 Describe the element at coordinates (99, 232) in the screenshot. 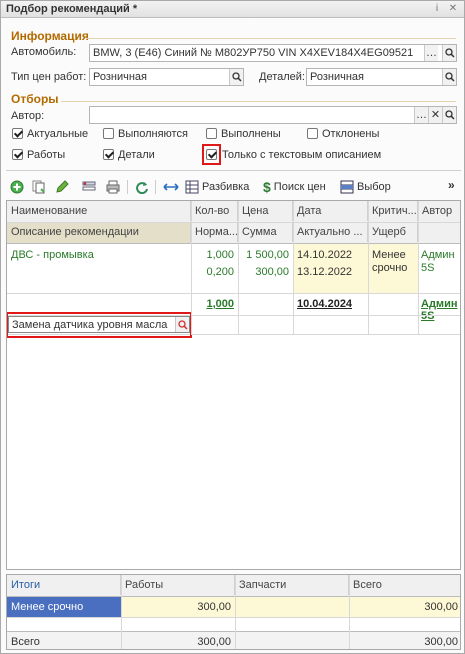

I see `col-description: Описание рекомендации` at that location.